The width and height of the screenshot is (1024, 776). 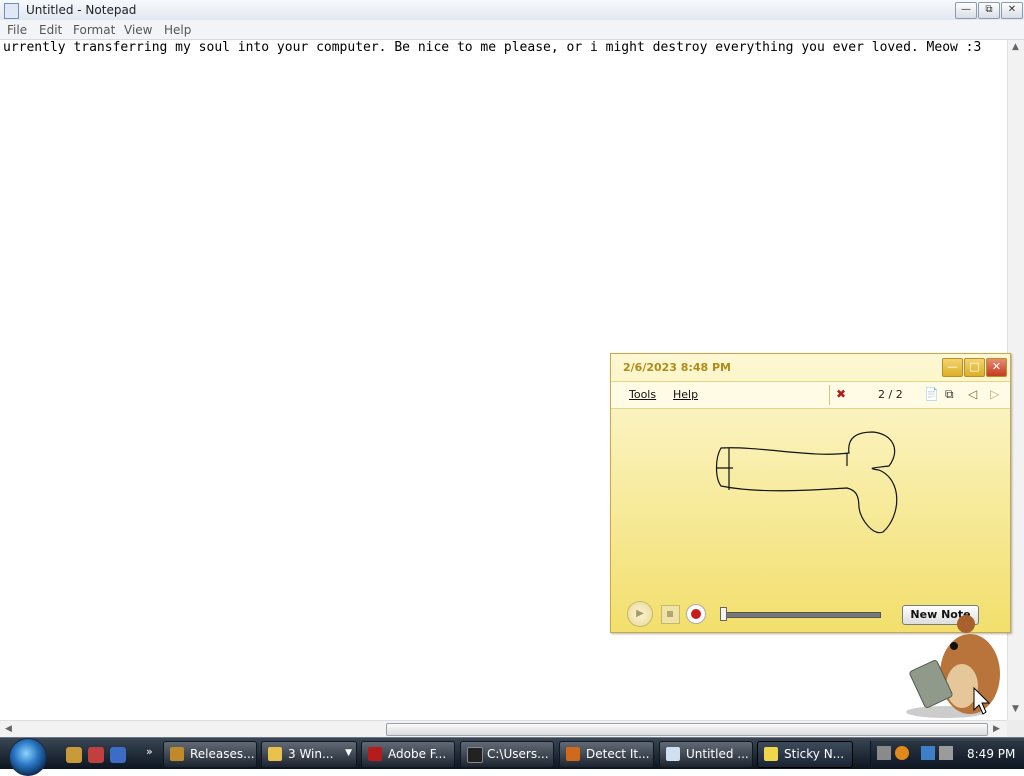 I want to click on minimize-button: —, so click(x=966, y=10).